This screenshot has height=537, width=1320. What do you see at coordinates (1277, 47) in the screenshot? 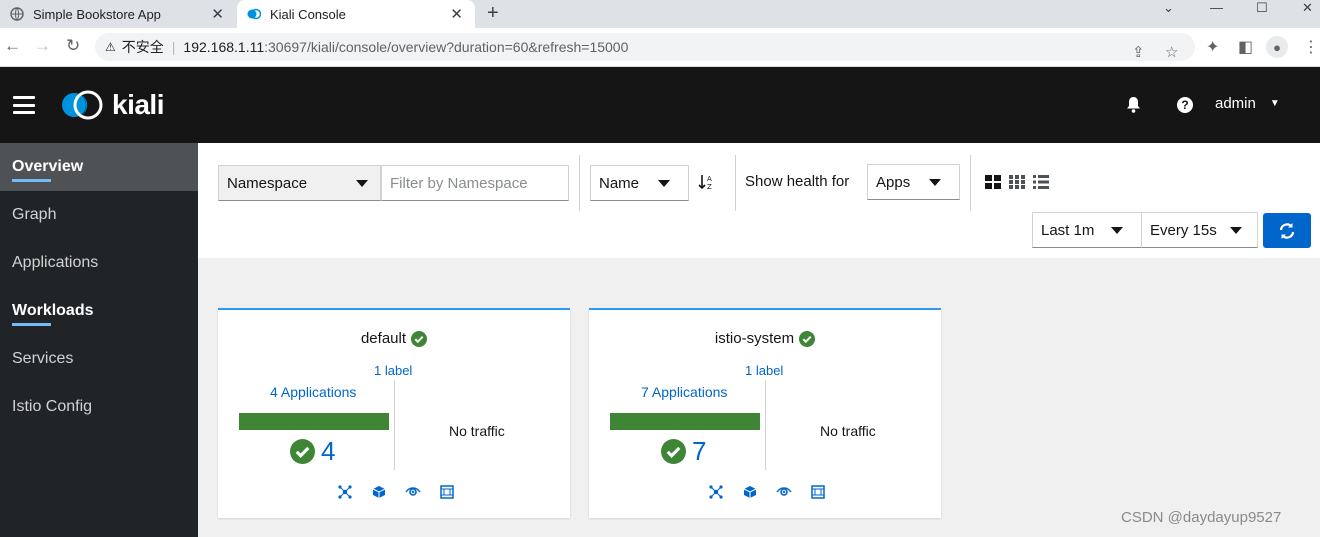
I see `profile-avatar-icon: ●` at bounding box center [1277, 47].